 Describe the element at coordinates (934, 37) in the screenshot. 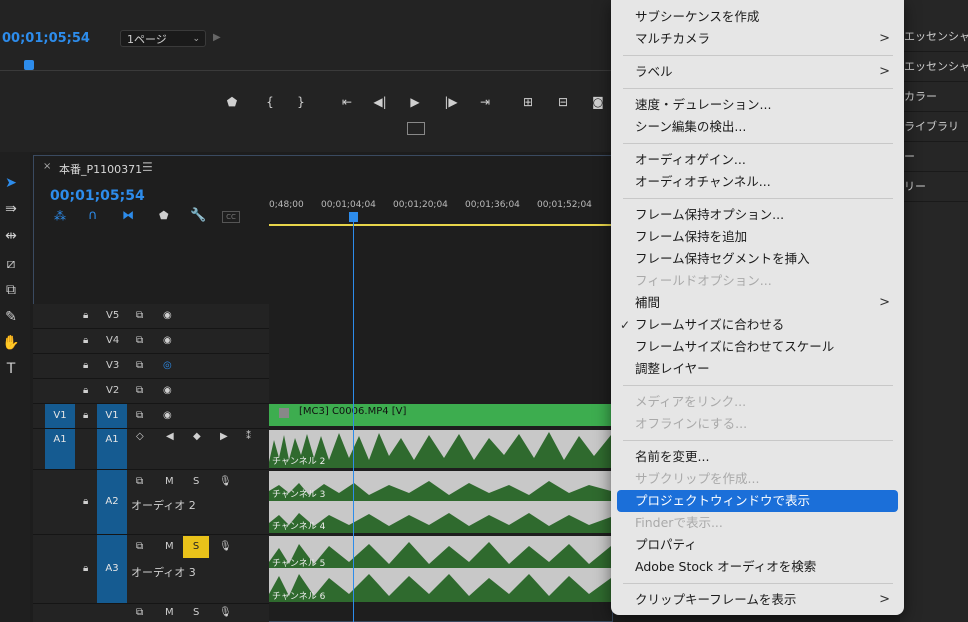

I see `panel-tab-graphics: エッセンシャルグラフィックス` at that location.